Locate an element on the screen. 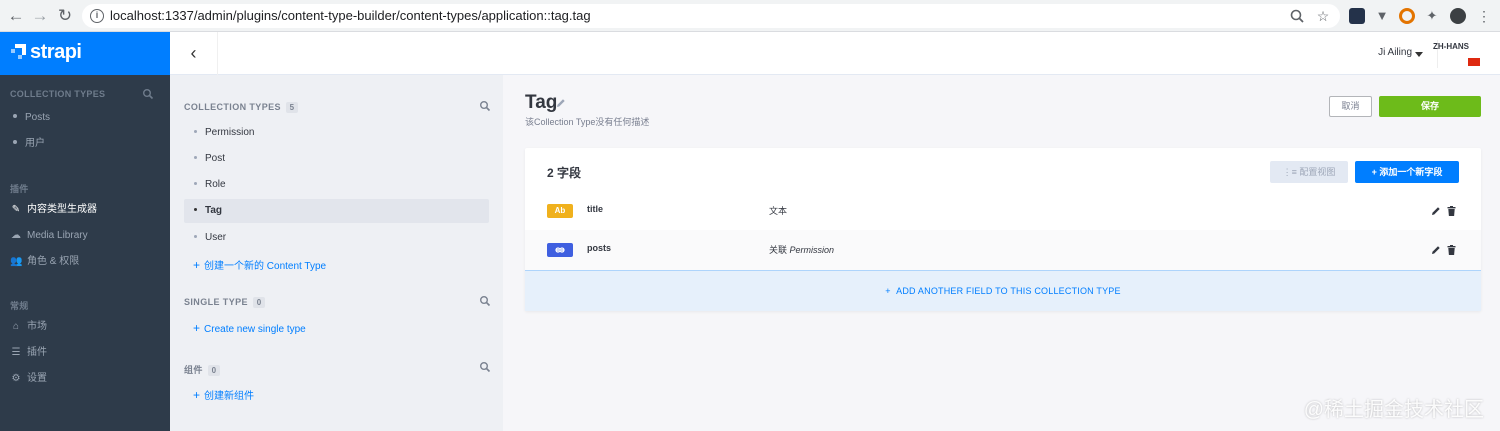  nav-item-settings: ⚙ 设置 is located at coordinates (85, 379).